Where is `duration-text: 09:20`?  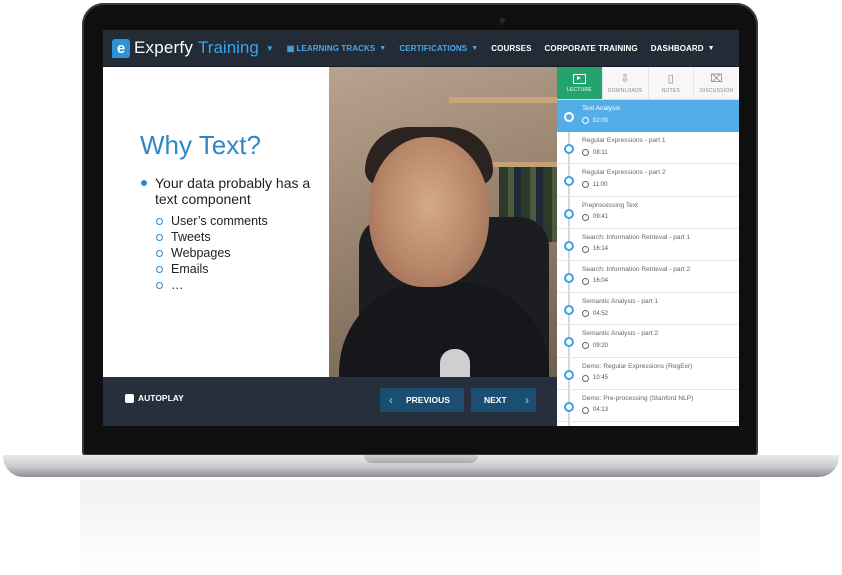 duration-text: 09:20 is located at coordinates (601, 345).